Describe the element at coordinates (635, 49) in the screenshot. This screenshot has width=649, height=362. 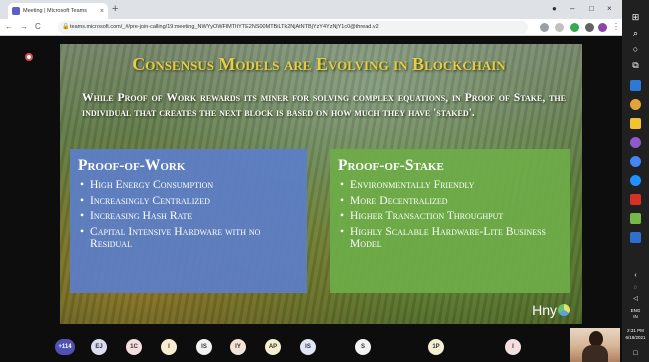
I see `cortana-icon: ○` at that location.